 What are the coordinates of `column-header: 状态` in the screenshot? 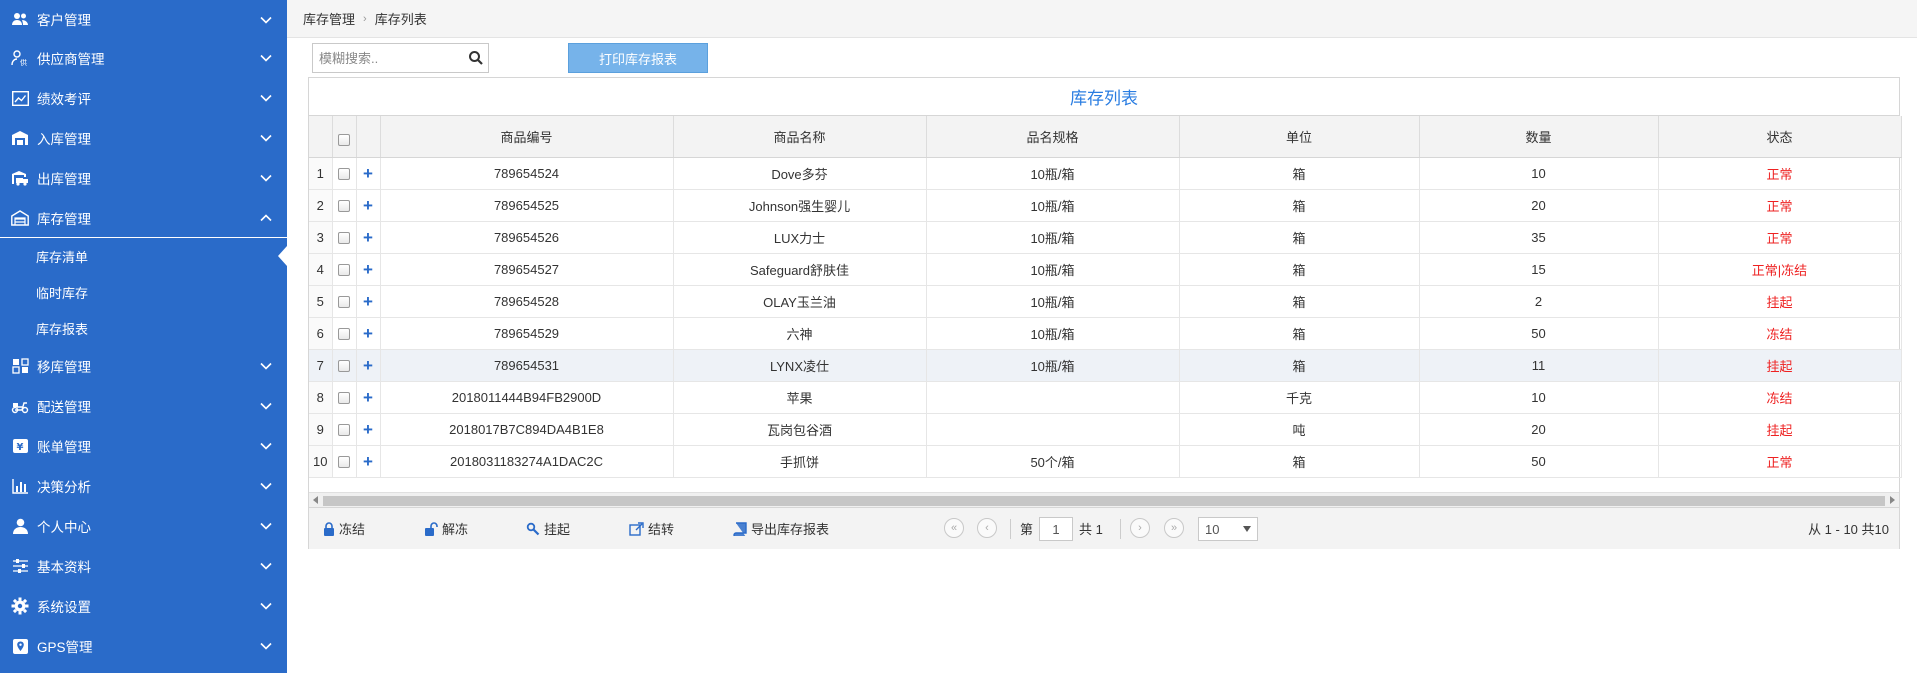 It's located at (1780, 137).